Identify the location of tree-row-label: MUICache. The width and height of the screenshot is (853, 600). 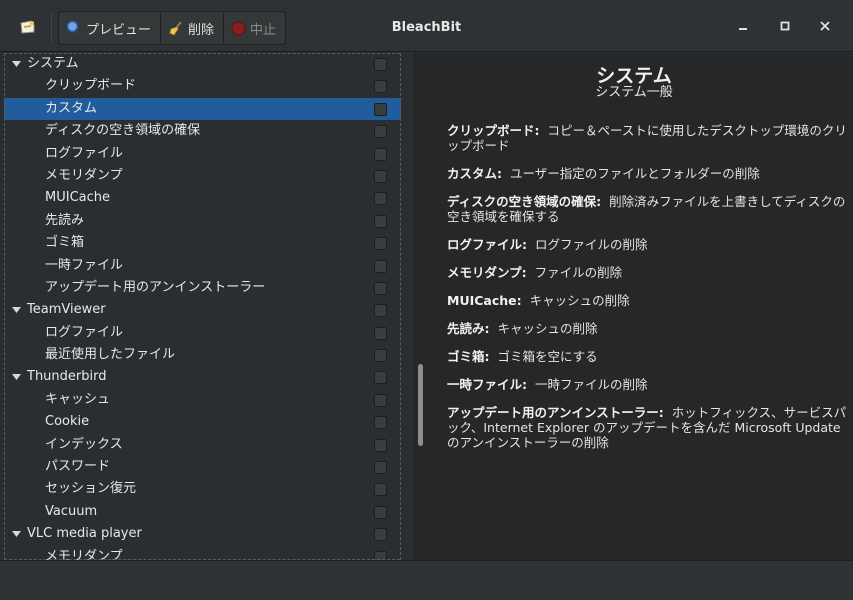
(77, 198).